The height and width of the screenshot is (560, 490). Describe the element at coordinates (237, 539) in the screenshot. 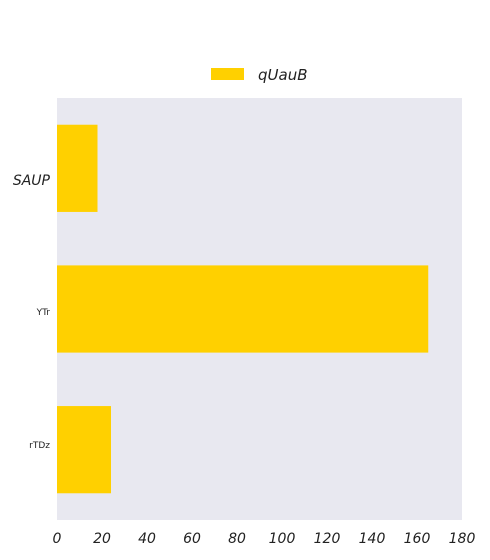

I see `x-tick-label-80: 80` at that location.